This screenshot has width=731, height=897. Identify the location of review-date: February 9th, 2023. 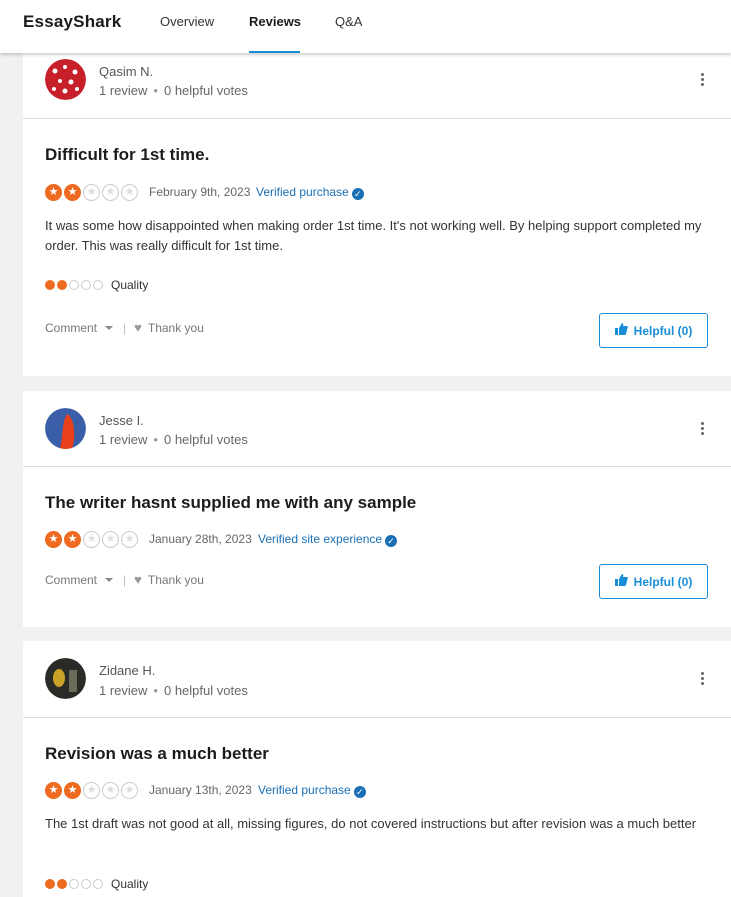
(200, 192).